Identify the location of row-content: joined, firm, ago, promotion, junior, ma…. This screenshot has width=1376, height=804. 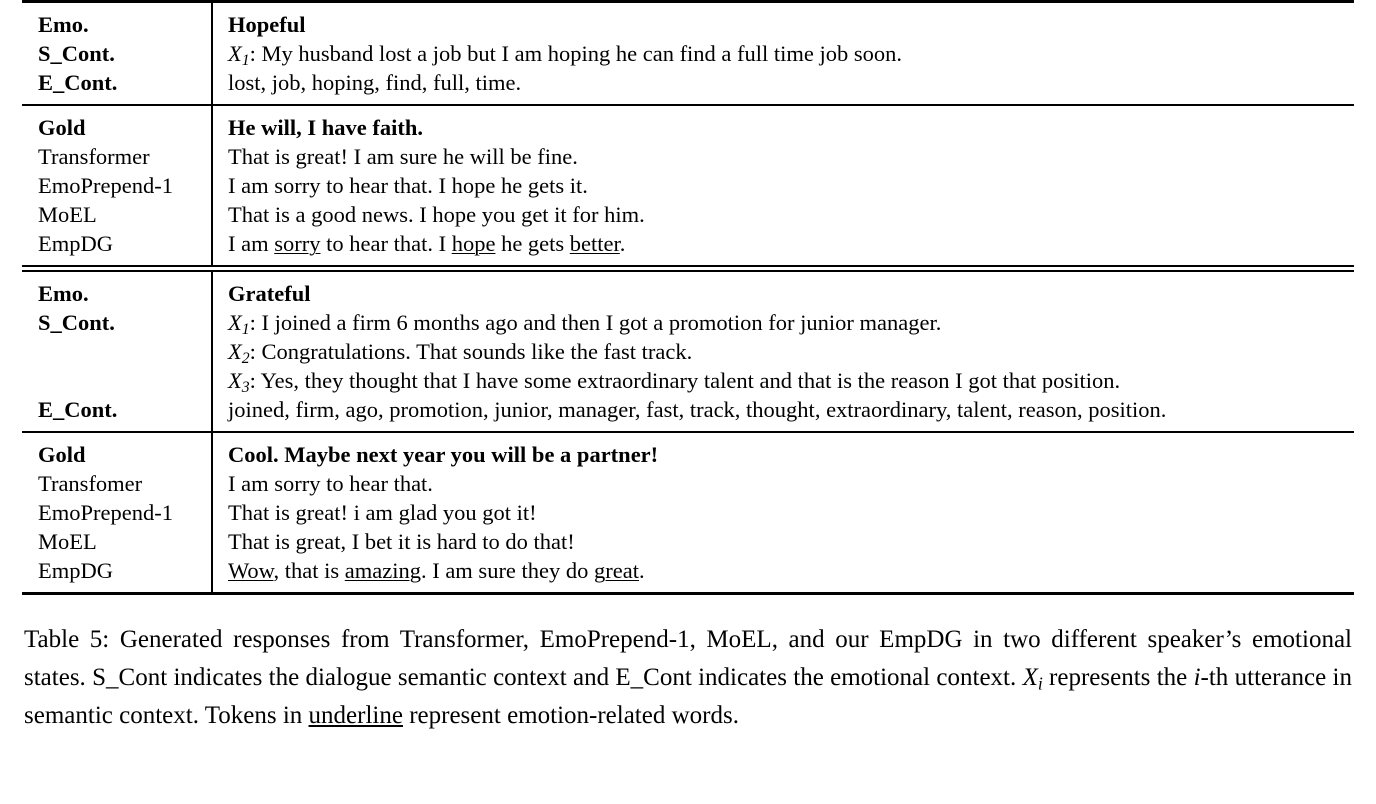
(697, 409).